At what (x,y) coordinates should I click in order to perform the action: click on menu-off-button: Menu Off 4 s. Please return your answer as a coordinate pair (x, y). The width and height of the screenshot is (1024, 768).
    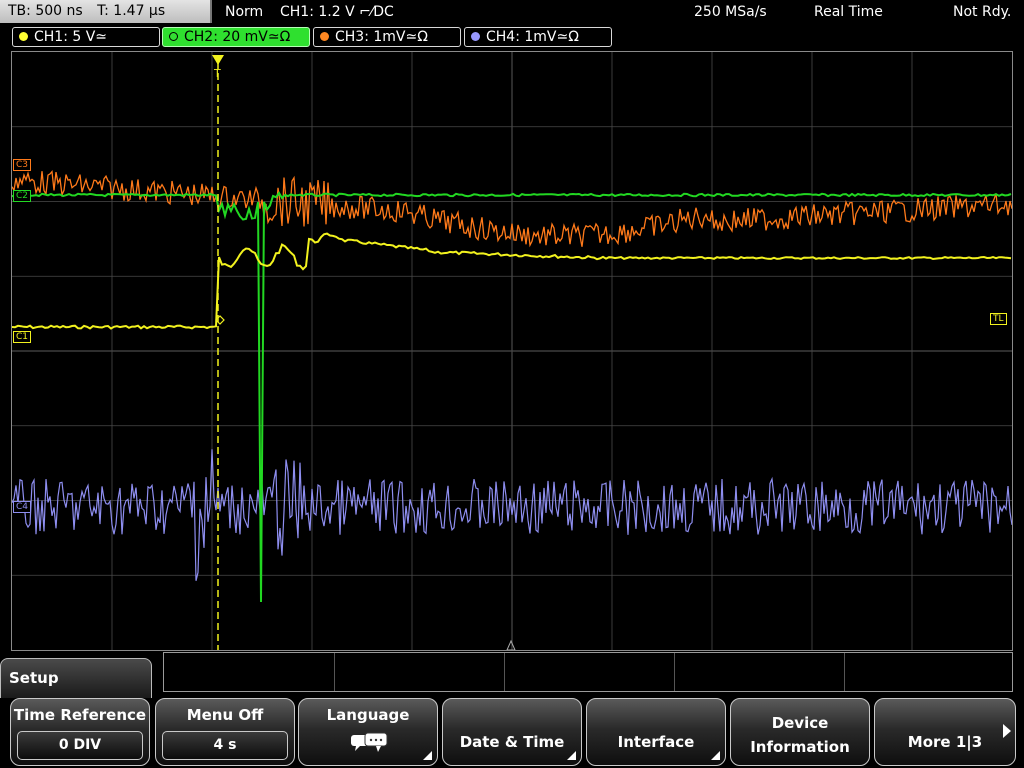
    Looking at the image, I should click on (225, 732).